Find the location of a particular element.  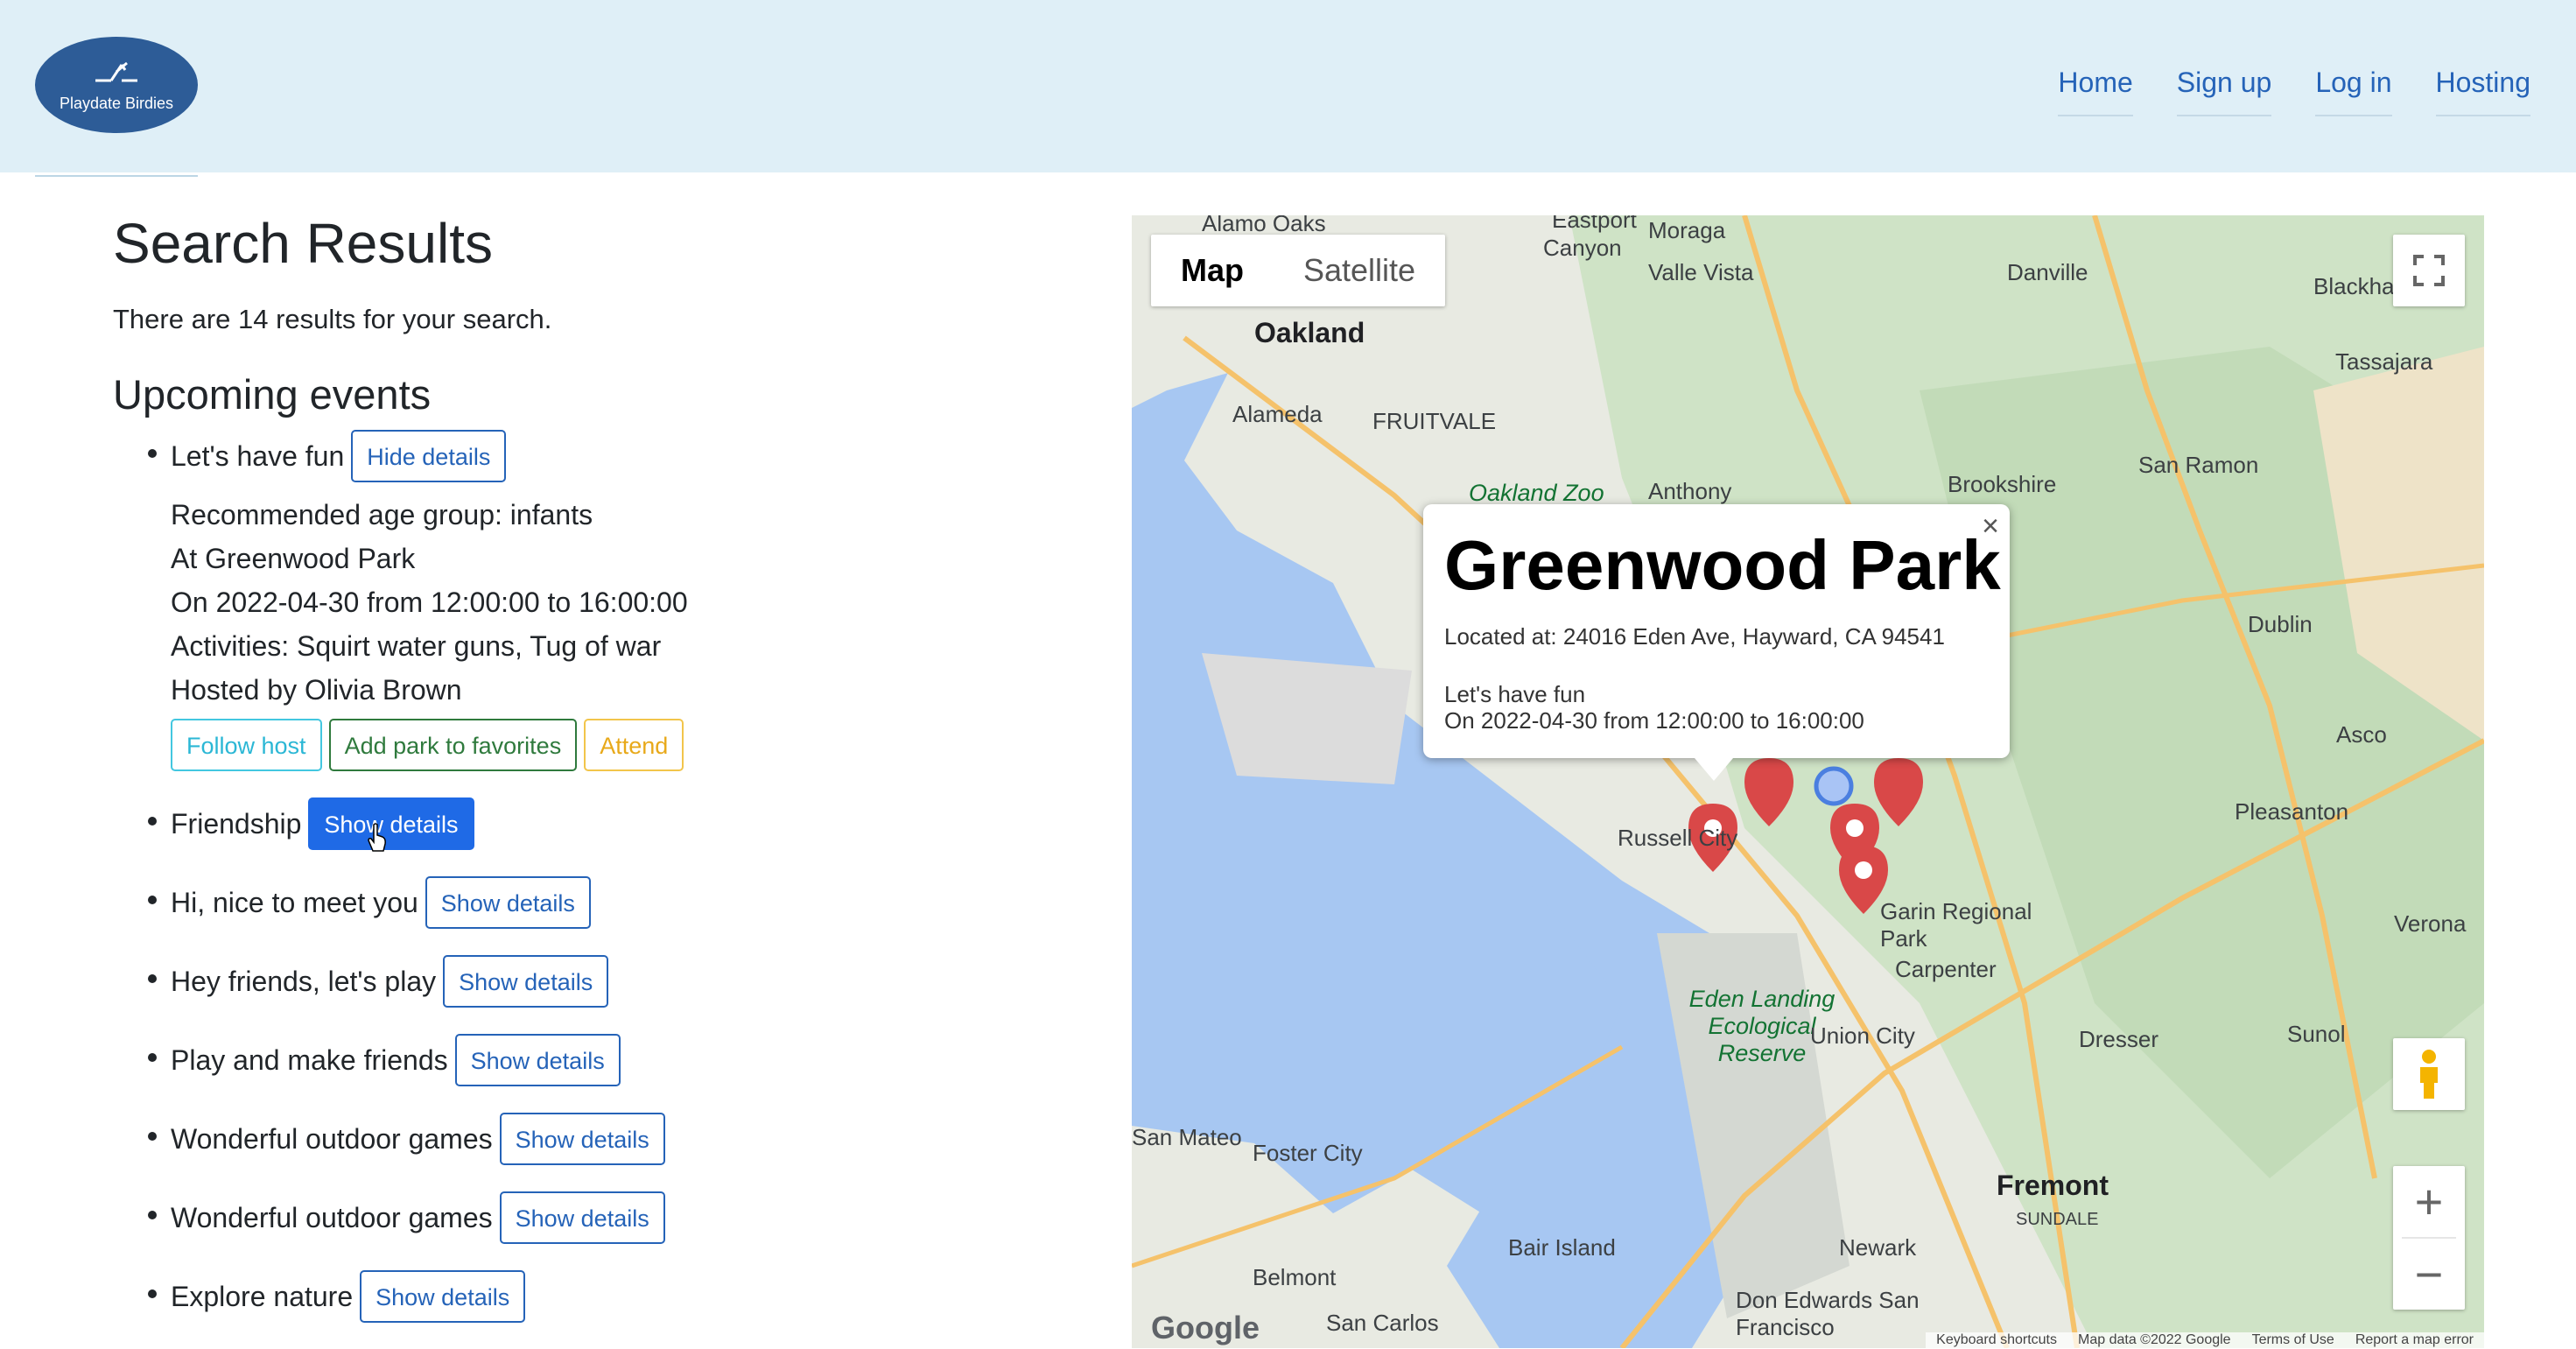

event-host: Hosted by Olivia Brown is located at coordinates (317, 690).